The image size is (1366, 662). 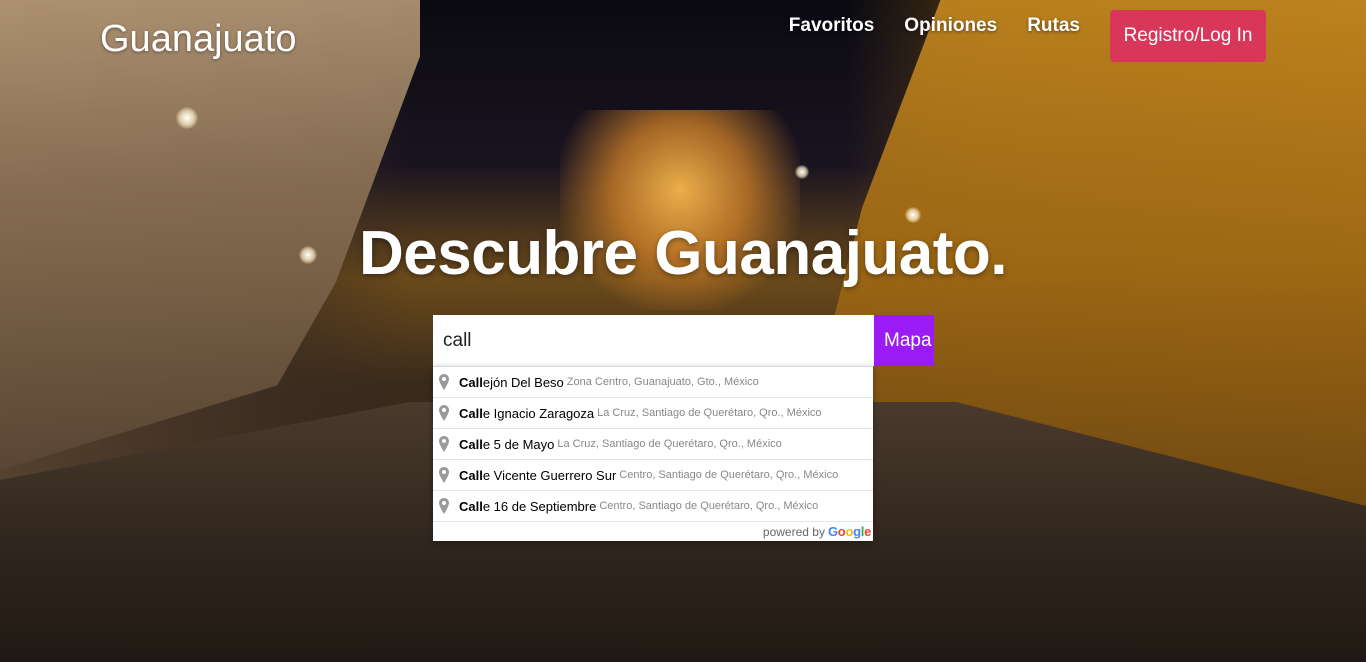 I want to click on search-bar: Mapa, so click(x=683, y=340).